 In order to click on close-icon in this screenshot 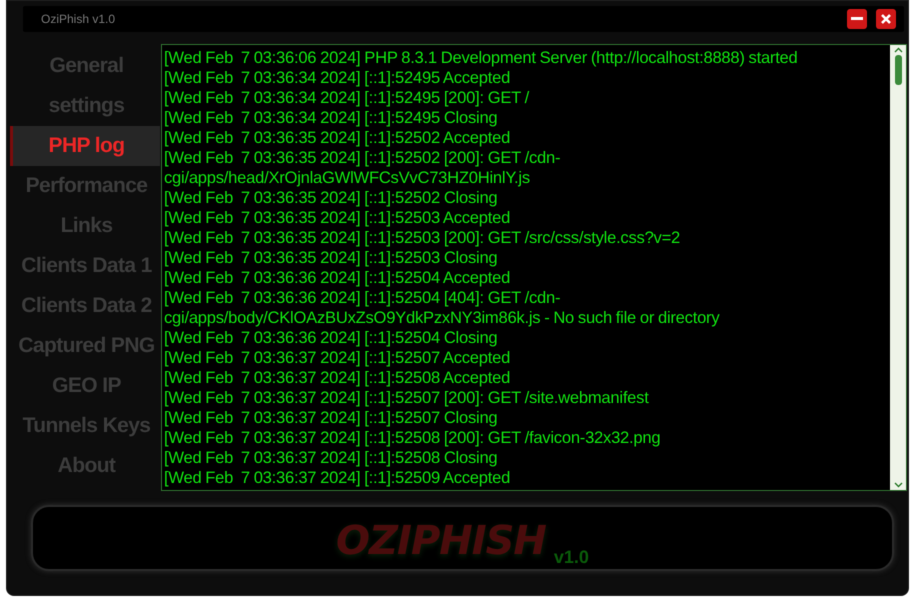, I will do `click(886, 19)`.